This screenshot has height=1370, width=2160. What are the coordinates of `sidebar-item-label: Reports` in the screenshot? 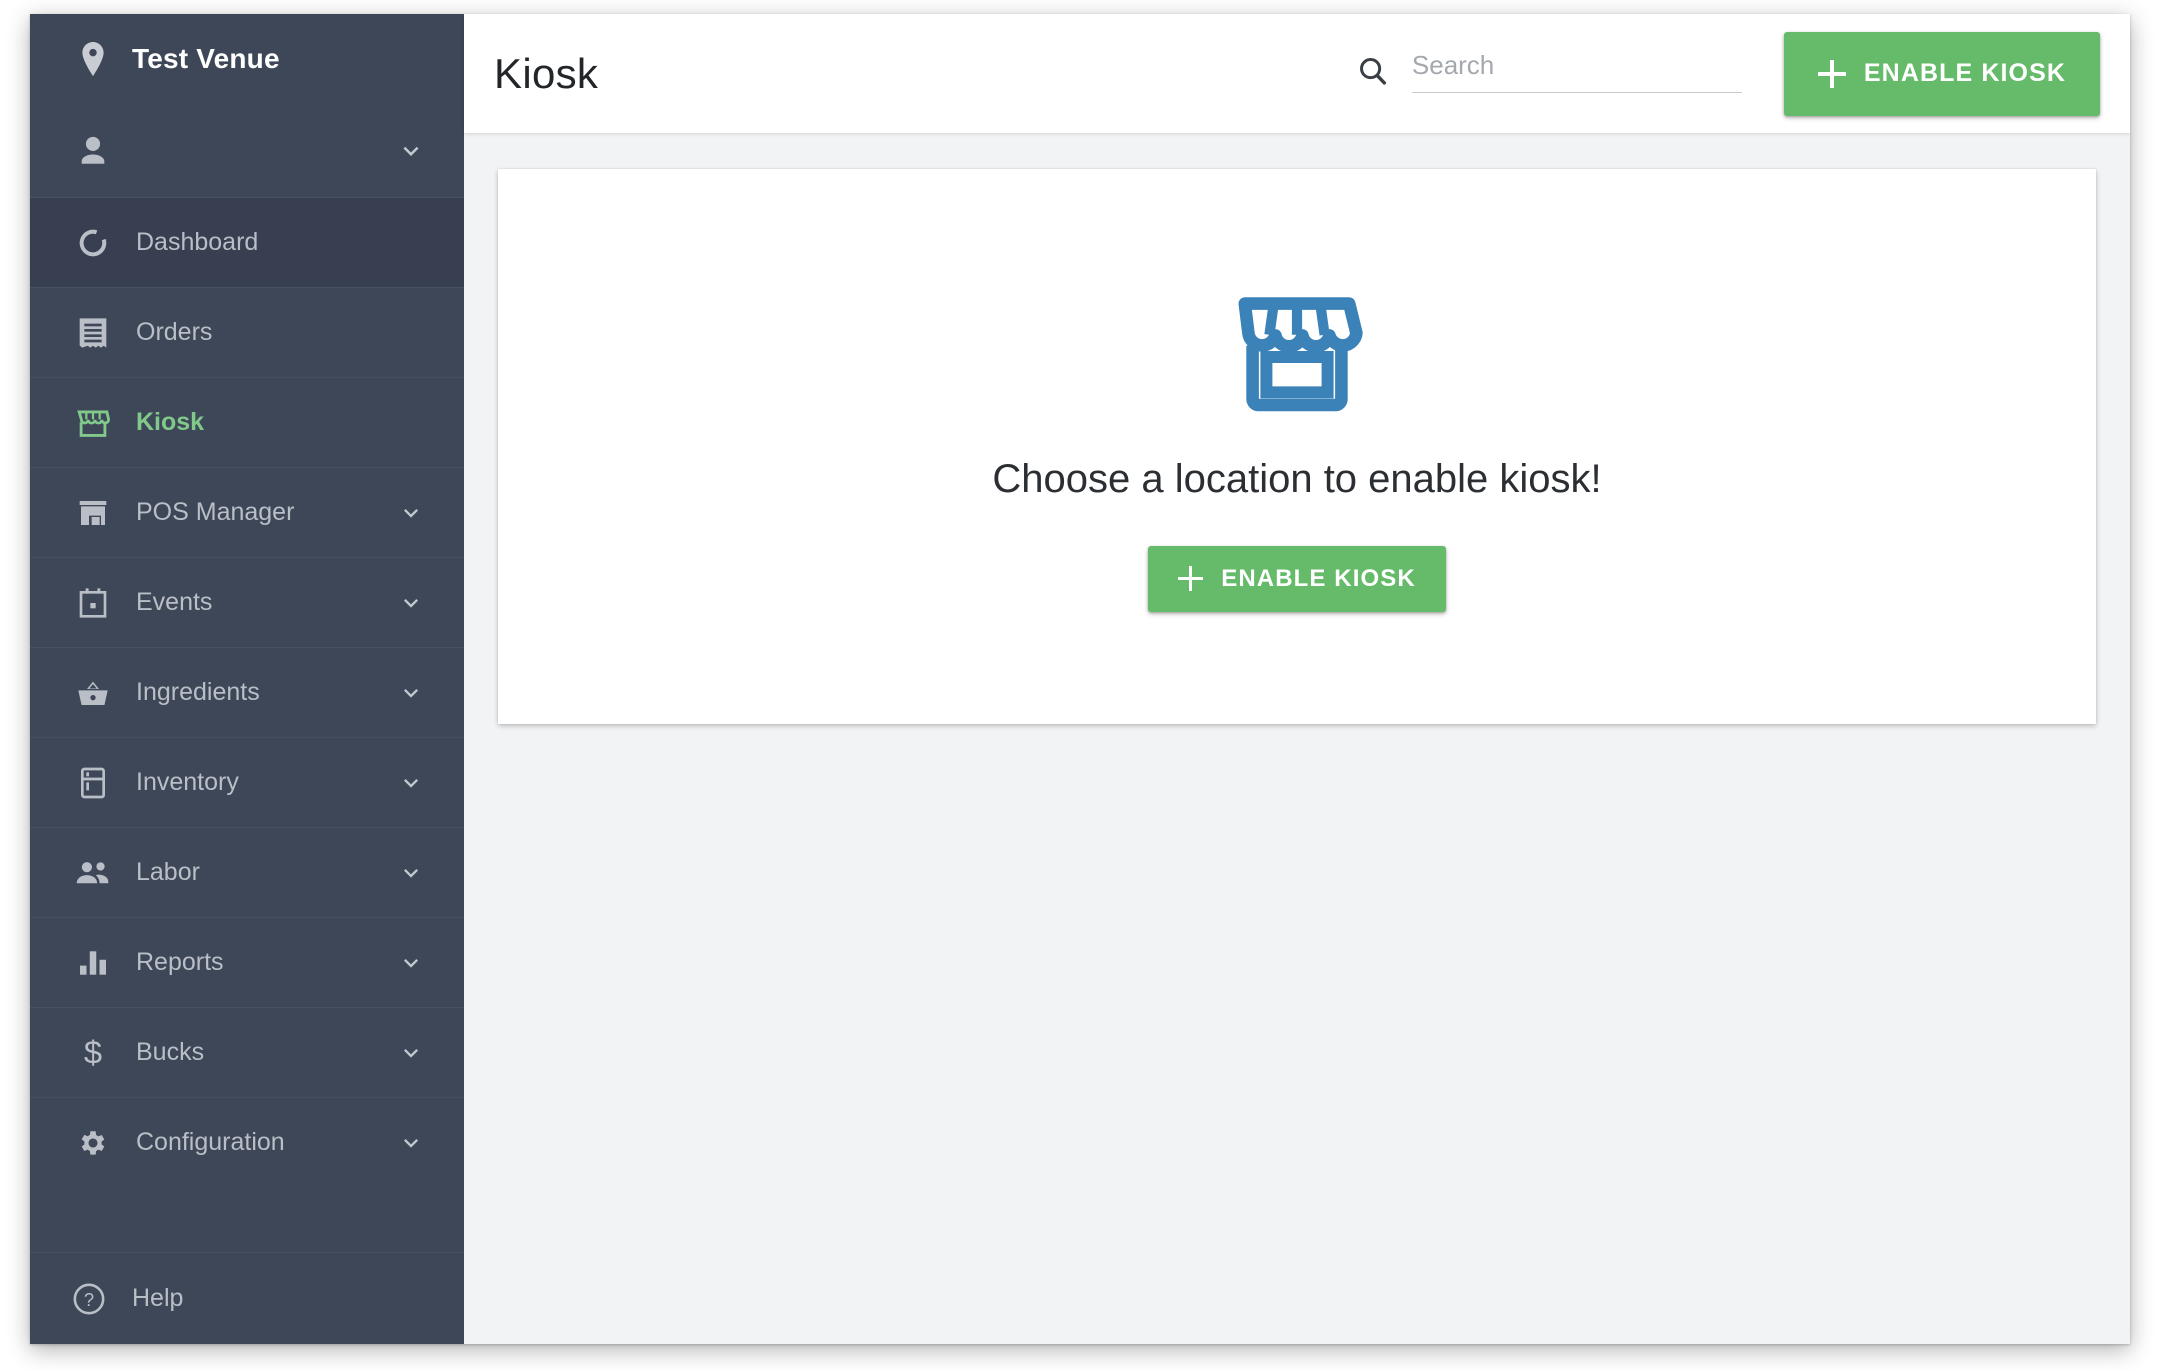 It's located at (180, 962).